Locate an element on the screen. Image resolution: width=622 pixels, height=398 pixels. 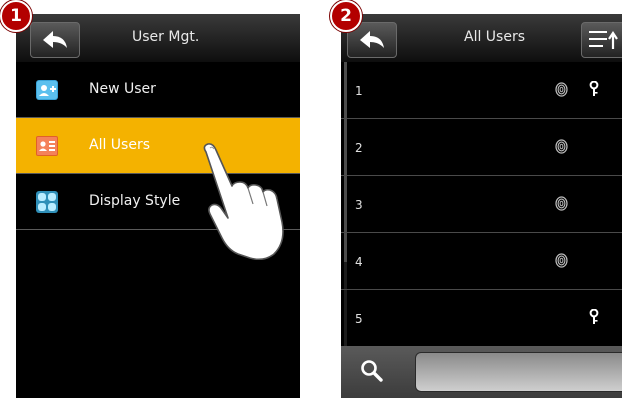
search-bar is located at coordinates (481, 372).